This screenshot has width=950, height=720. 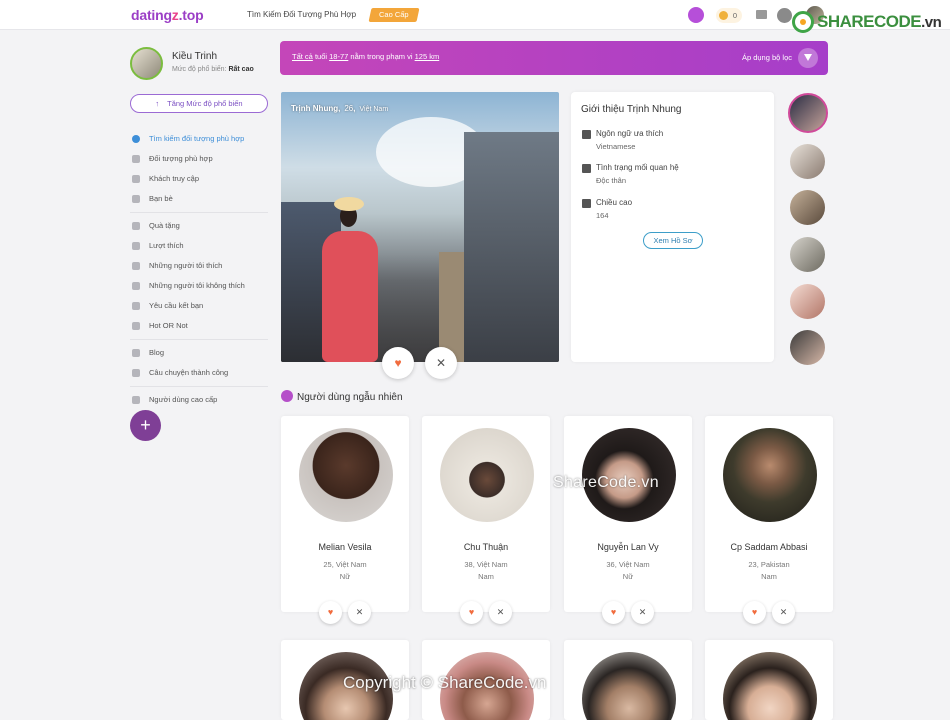 I want to click on nav-premium-button: Cao Cấp, so click(x=394, y=15).